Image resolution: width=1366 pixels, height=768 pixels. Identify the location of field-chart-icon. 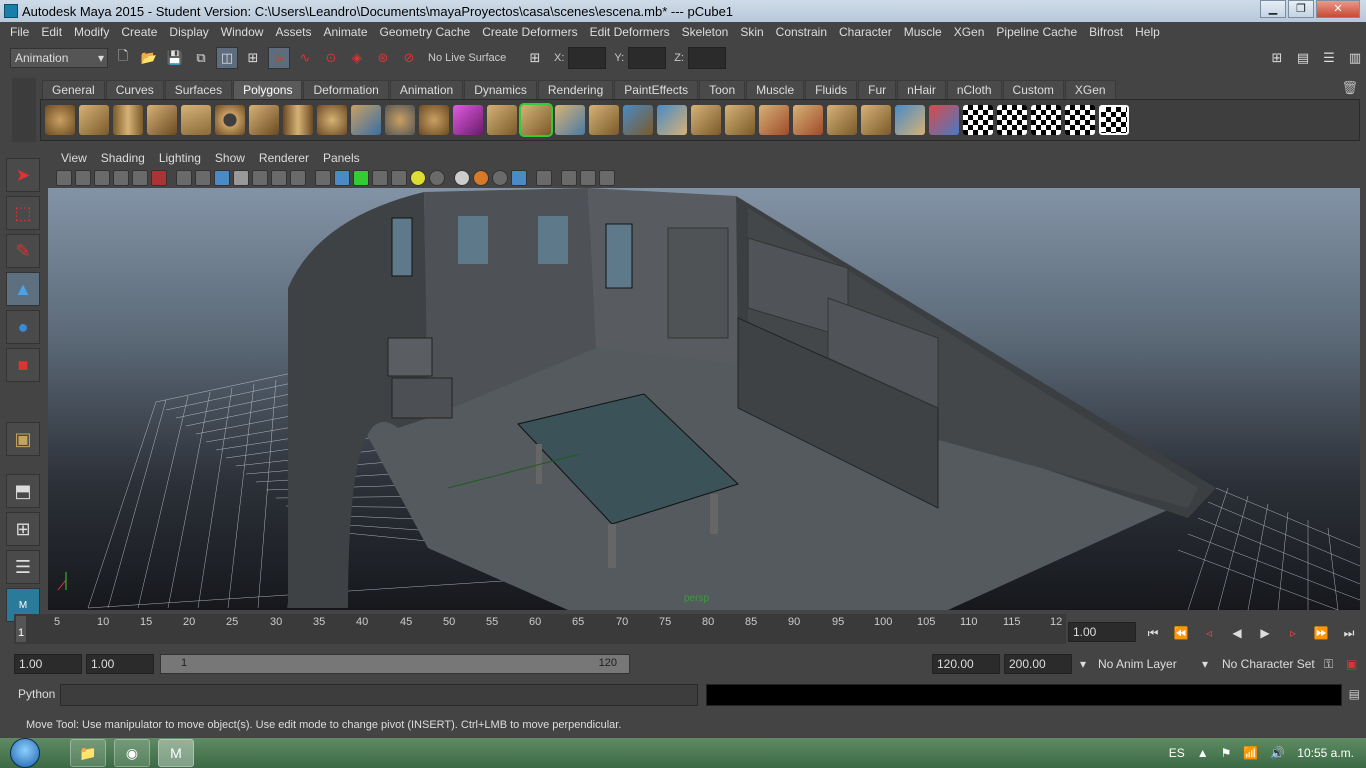
(260, 178).